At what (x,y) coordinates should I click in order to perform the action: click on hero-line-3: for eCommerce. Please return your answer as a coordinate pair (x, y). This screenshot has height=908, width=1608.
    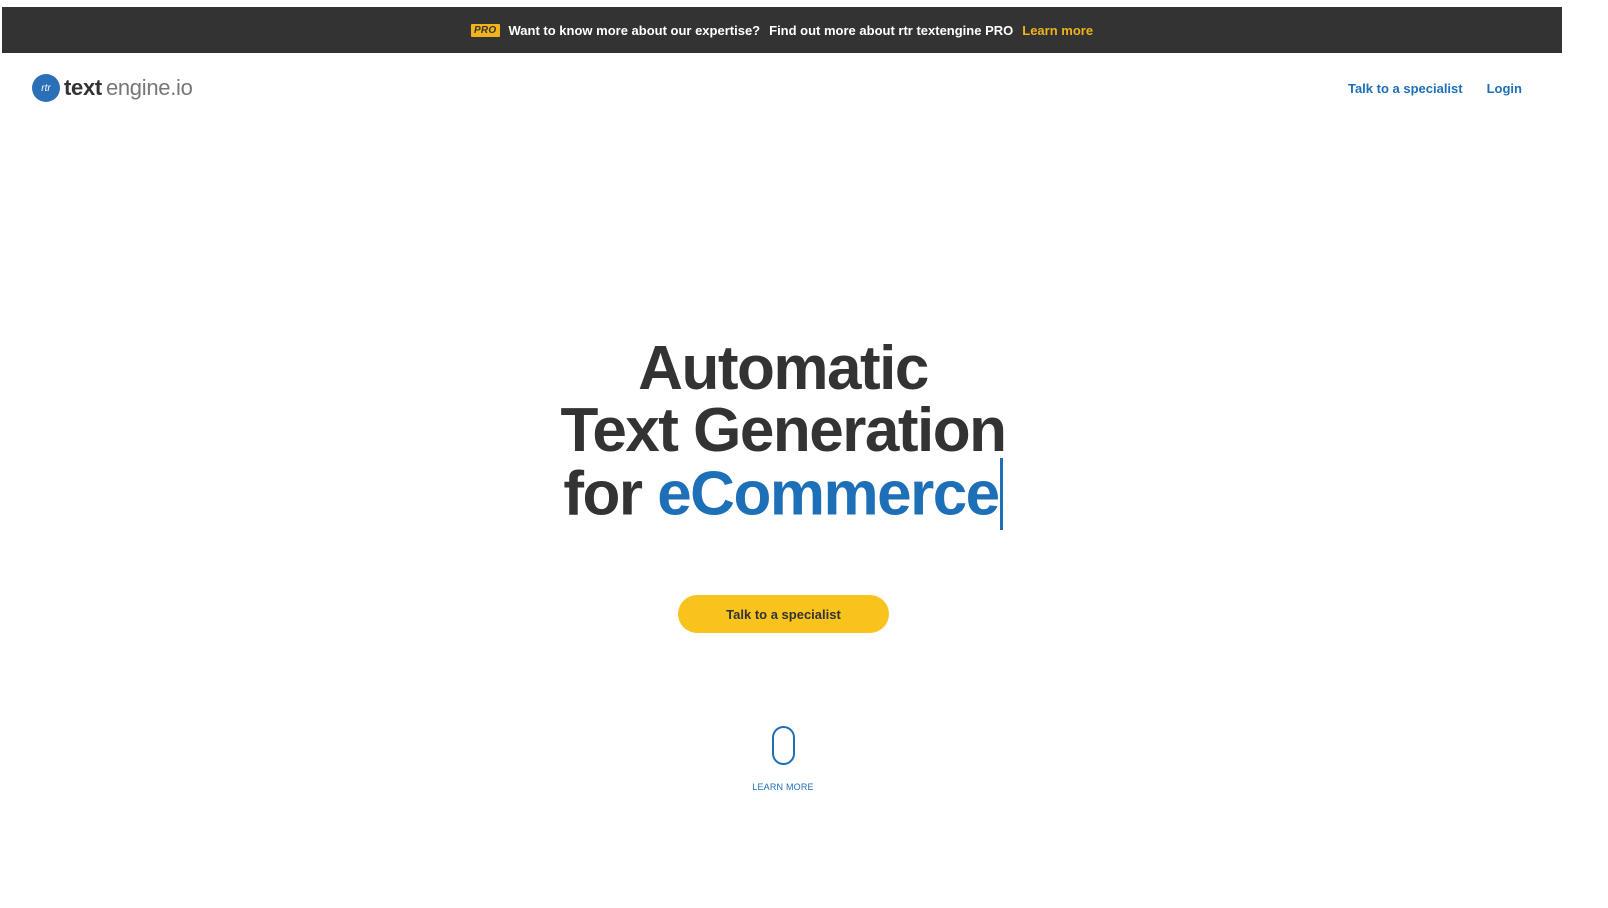
    Looking at the image, I should click on (783, 496).